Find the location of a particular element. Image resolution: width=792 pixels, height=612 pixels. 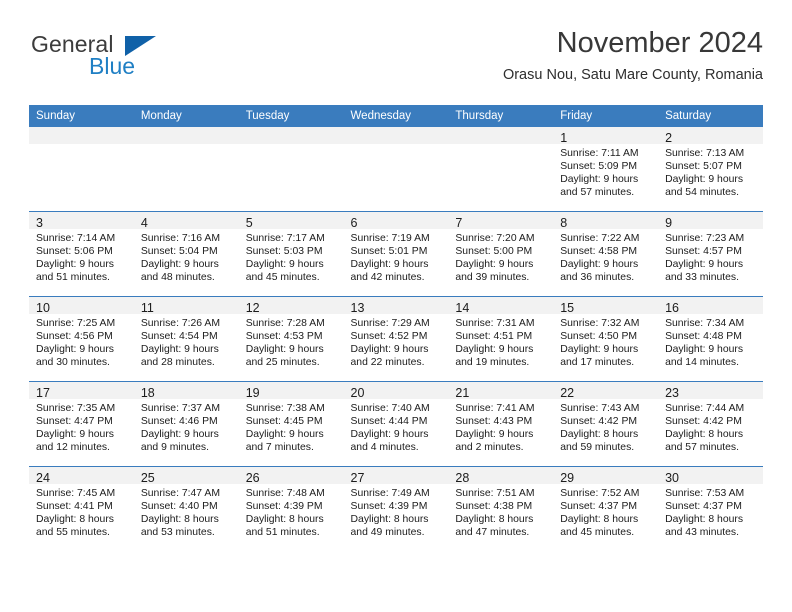

sunrise-text: Sunrise: 7:19 AM is located at coordinates (390, 238).